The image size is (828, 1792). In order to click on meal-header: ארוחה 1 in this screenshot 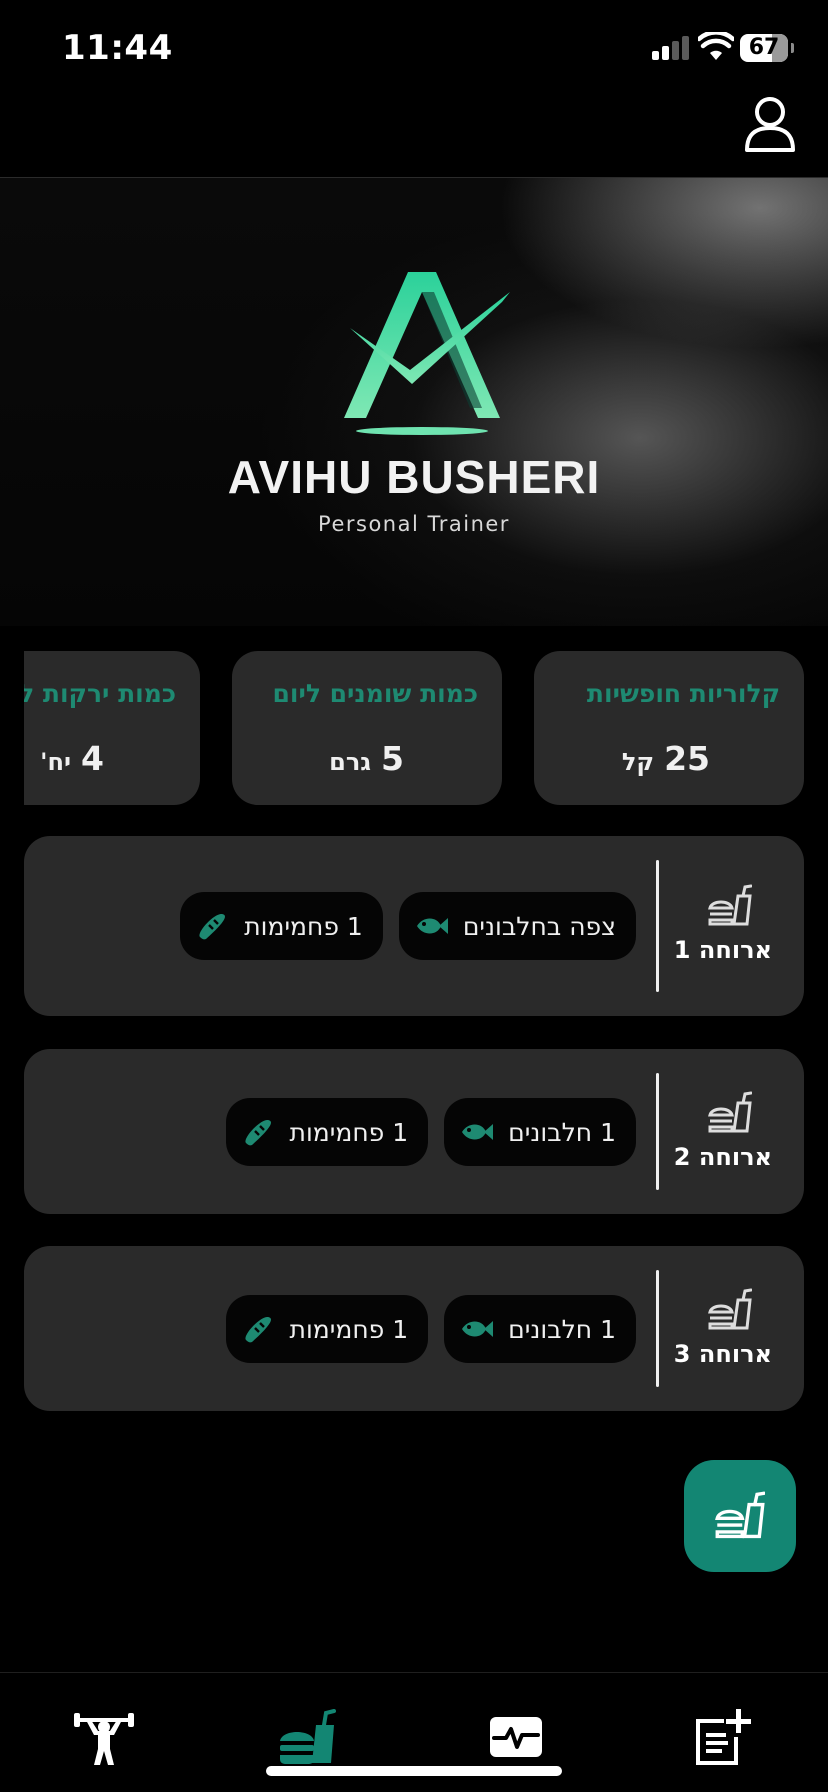, I will do `click(730, 926)`.